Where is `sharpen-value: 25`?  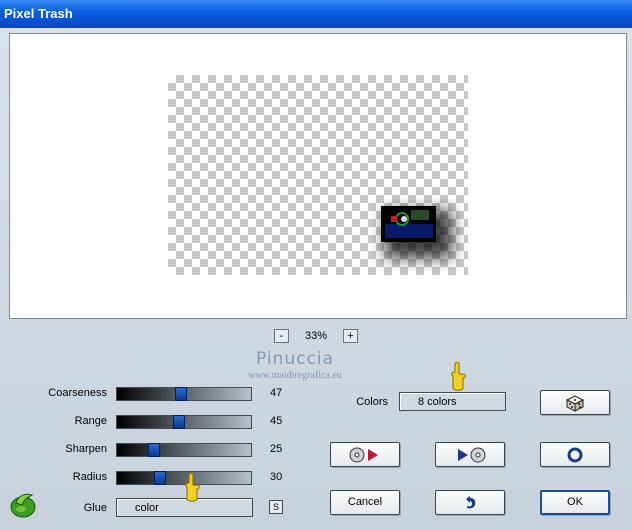
sharpen-value: 25 is located at coordinates (276, 449).